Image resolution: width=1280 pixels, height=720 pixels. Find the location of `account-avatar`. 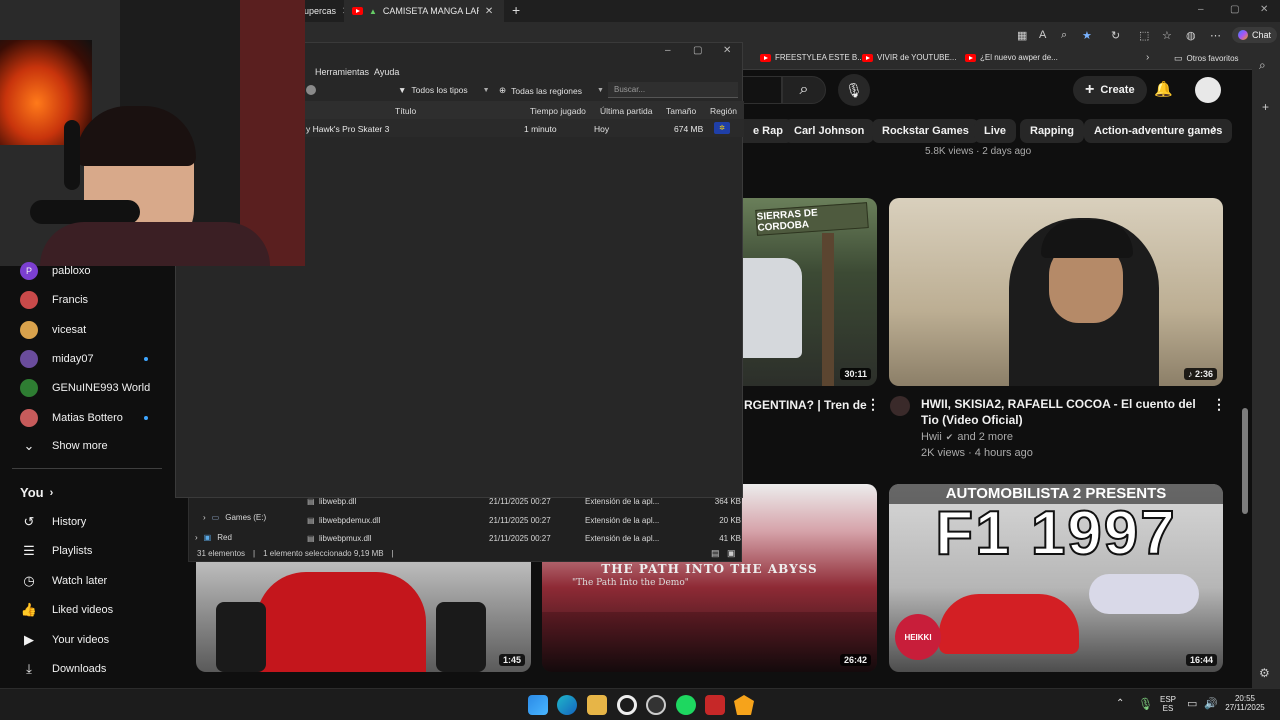

account-avatar is located at coordinates (1208, 90).